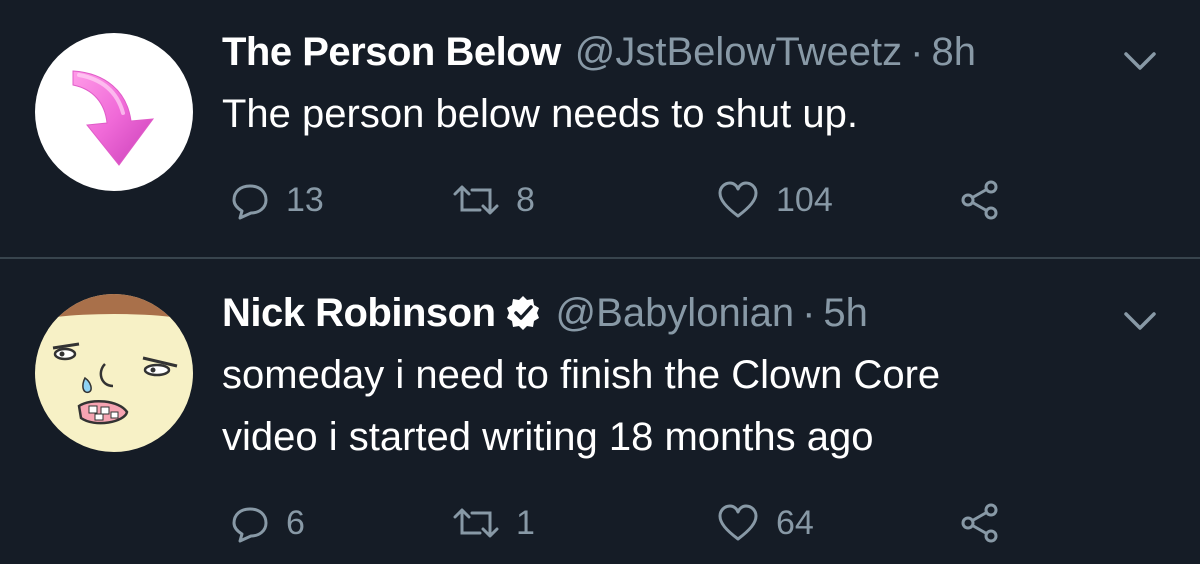 The height and width of the screenshot is (564, 1200). Describe the element at coordinates (359, 313) in the screenshot. I see `display-name: Nick Robinson` at that location.